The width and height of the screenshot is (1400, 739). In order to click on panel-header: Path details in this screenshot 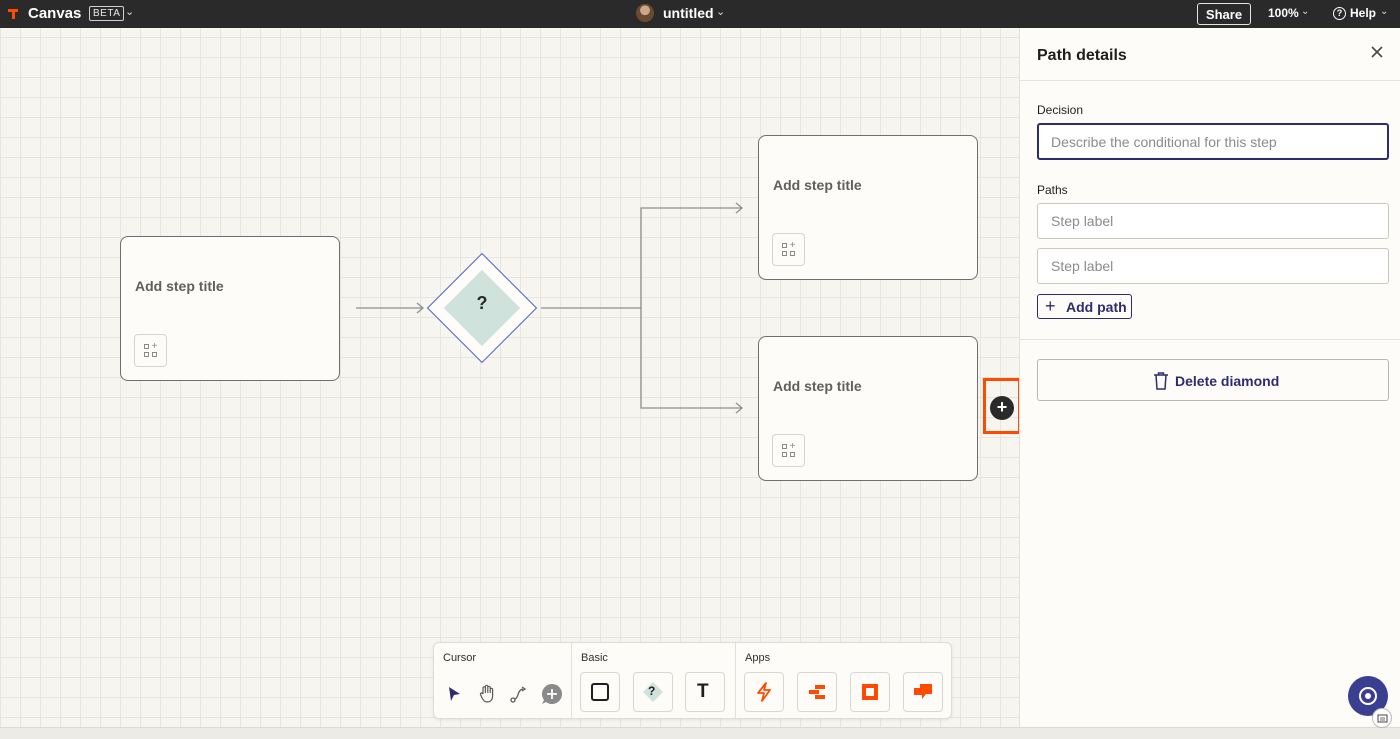, I will do `click(1210, 54)`.